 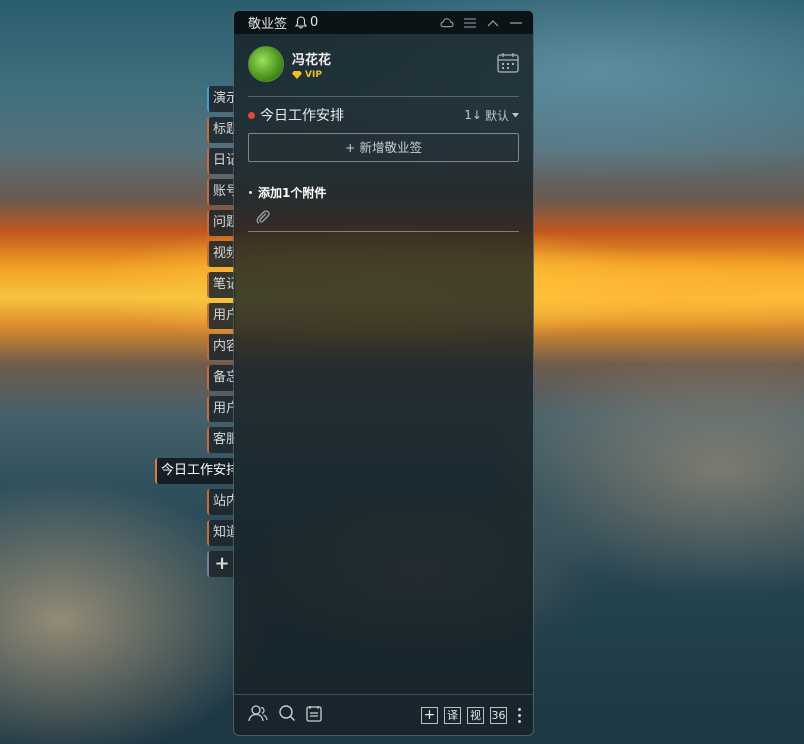 I want to click on side-tab-label: 今日工作安排, so click(x=198, y=470).